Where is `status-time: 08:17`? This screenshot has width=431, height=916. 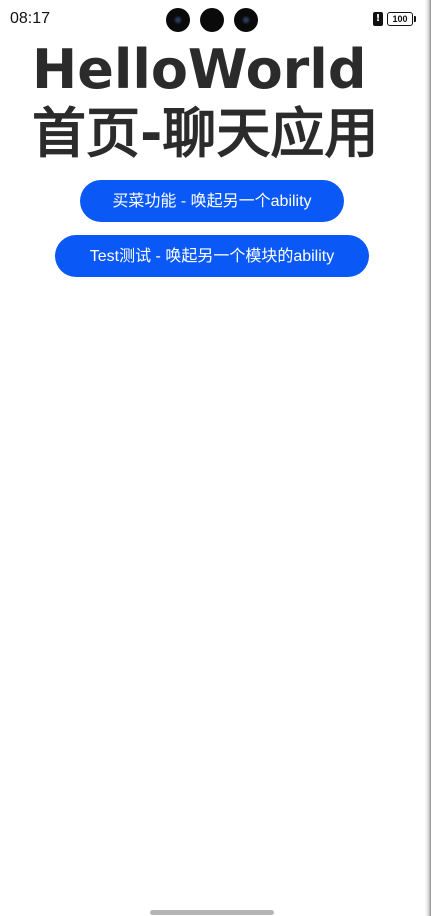 status-time: 08:17 is located at coordinates (30, 18).